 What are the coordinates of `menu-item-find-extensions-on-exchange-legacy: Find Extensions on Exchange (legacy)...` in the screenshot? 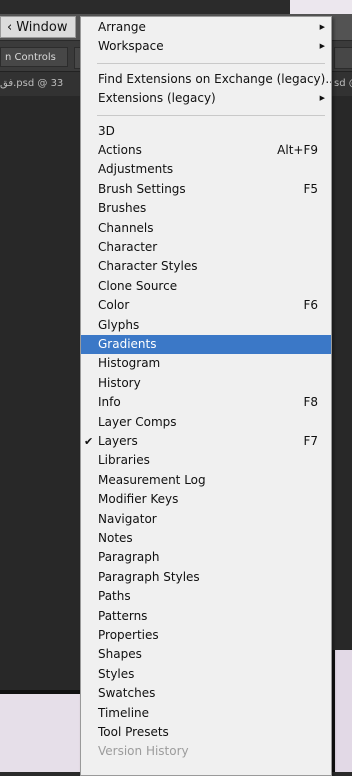 It's located at (206, 79).